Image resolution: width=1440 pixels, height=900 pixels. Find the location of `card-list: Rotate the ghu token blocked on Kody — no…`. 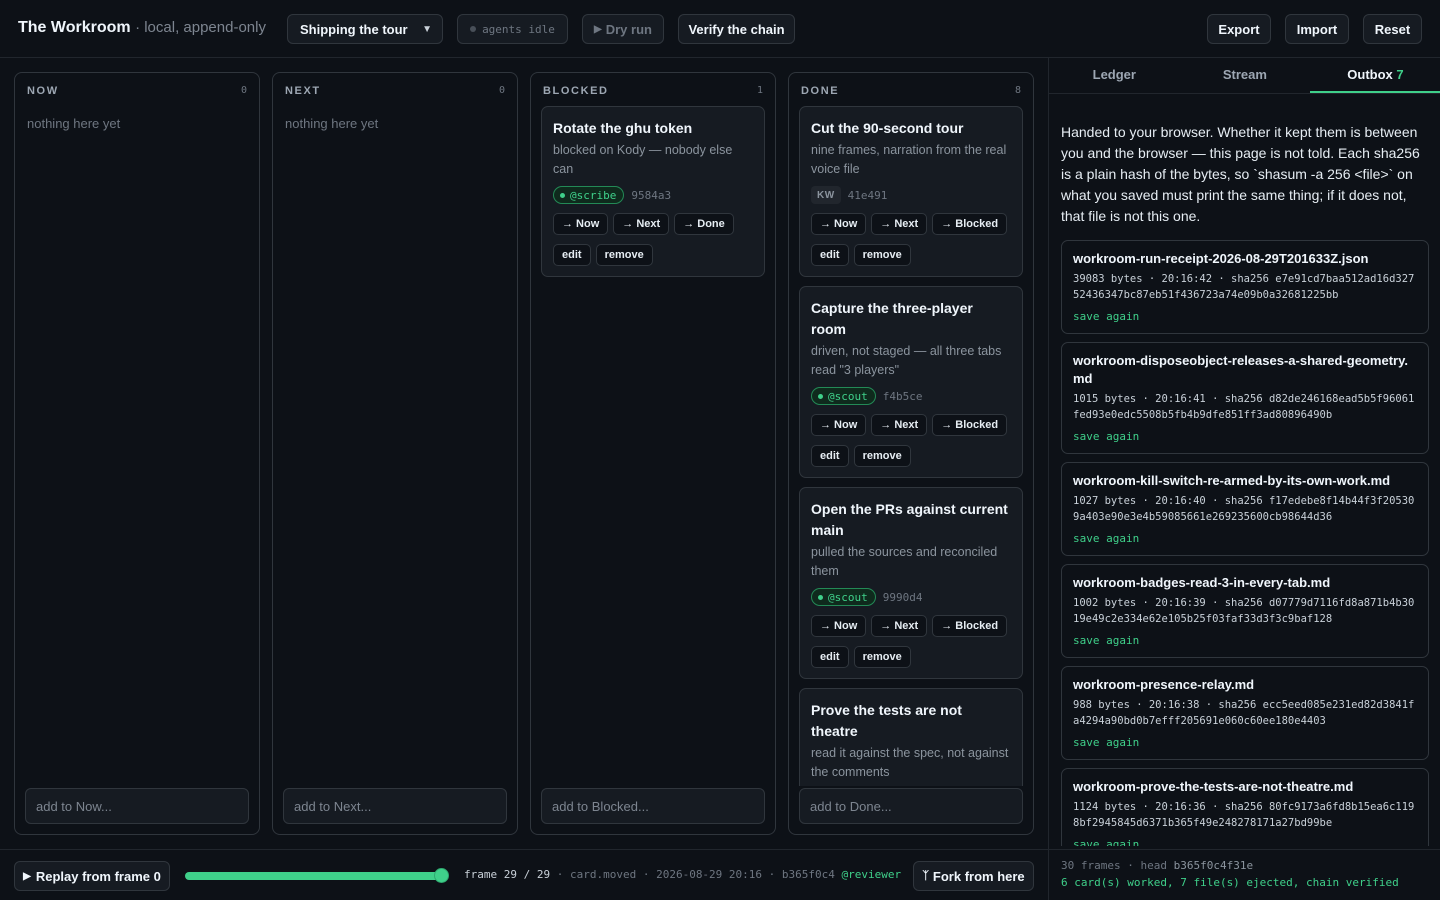

card-list: Rotate the ghu token blocked on Kody — no… is located at coordinates (653, 446).